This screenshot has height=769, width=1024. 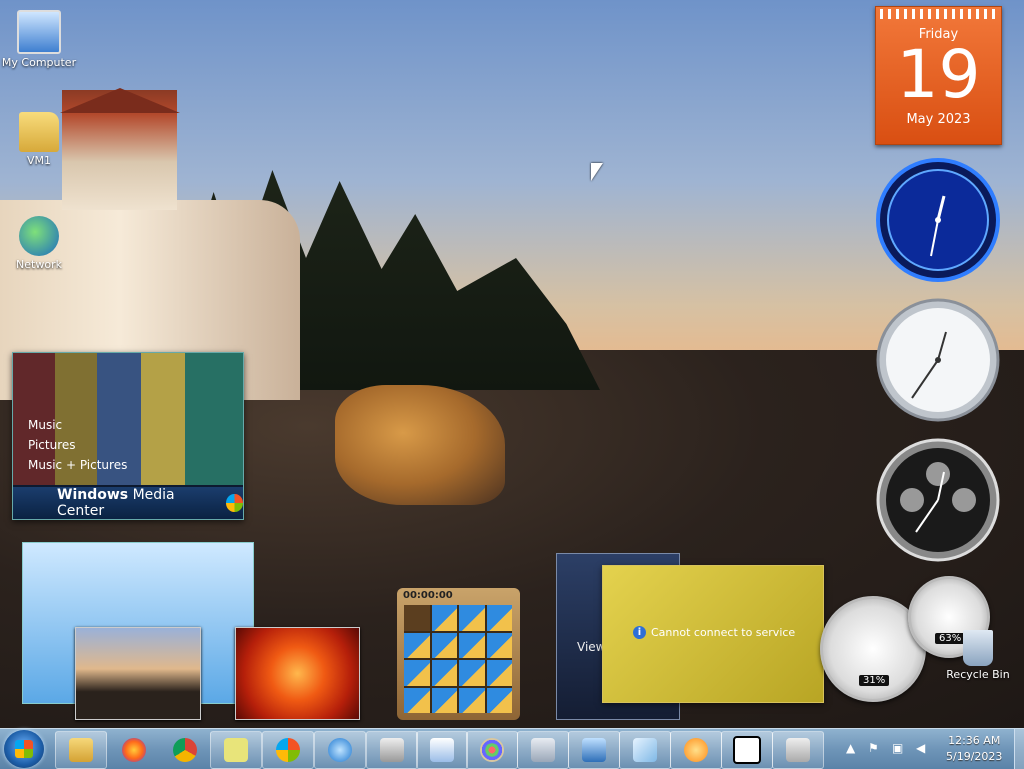 I want to click on desktop-icon-label: VM1, so click(x=38, y=160).